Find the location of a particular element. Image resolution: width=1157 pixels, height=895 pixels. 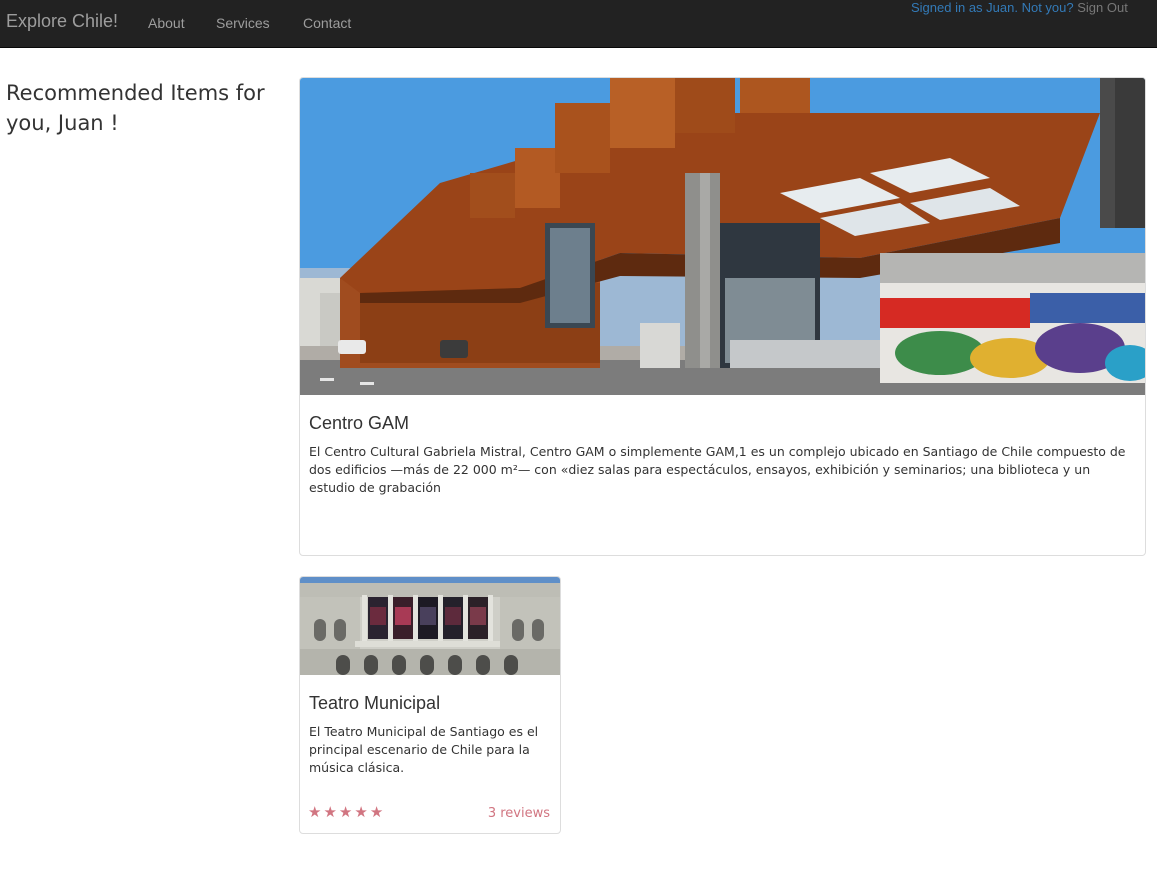

star-rating: ★★★★★ is located at coordinates (346, 812).